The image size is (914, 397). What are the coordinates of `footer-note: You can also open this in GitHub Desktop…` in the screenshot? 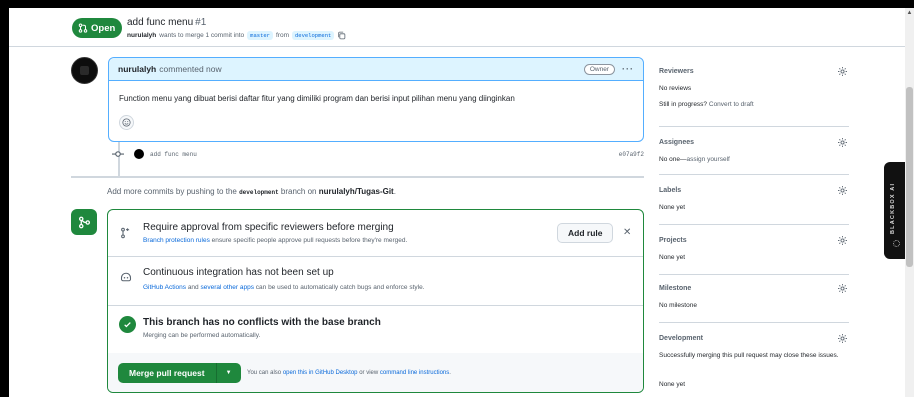 It's located at (349, 373).